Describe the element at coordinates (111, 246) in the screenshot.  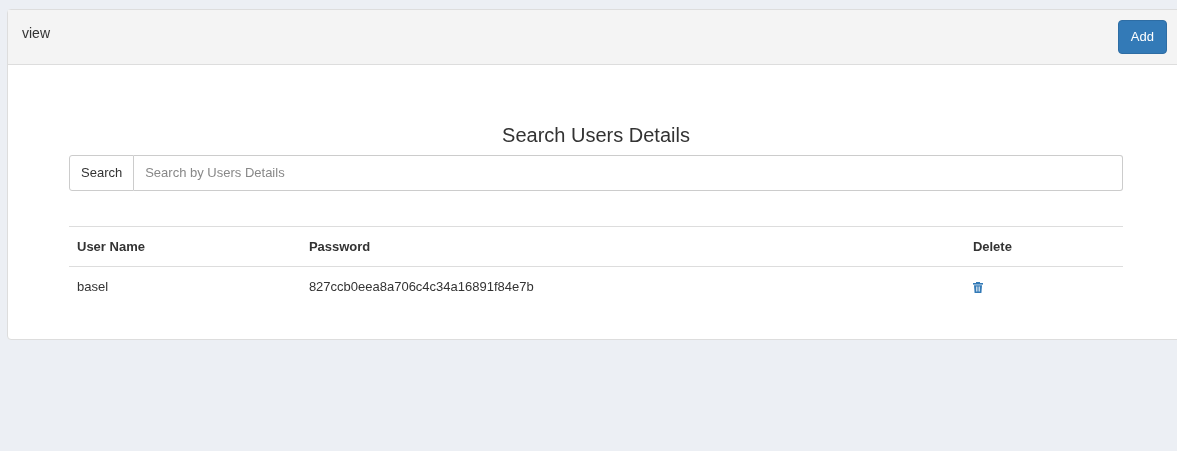
I see `column-header: User Name` at that location.